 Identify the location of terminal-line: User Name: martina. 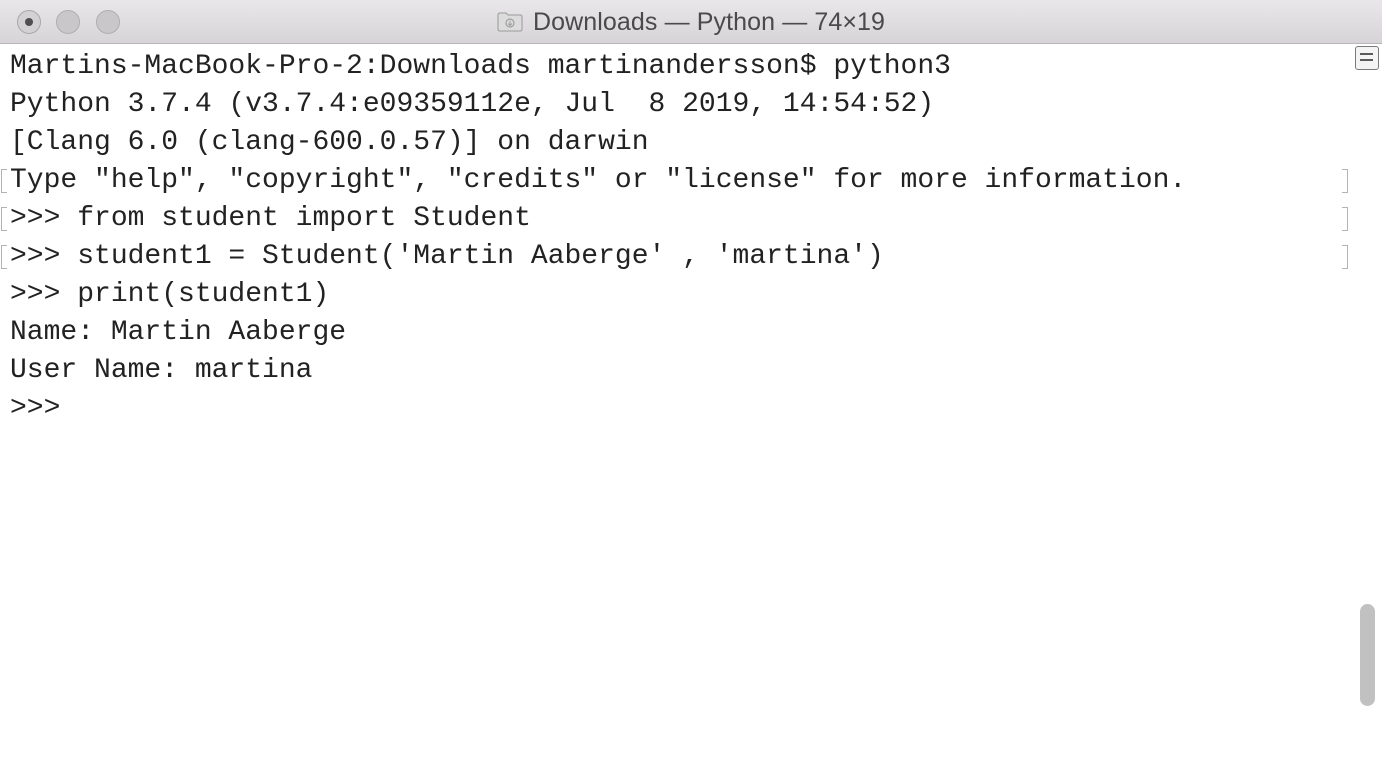
(161, 370).